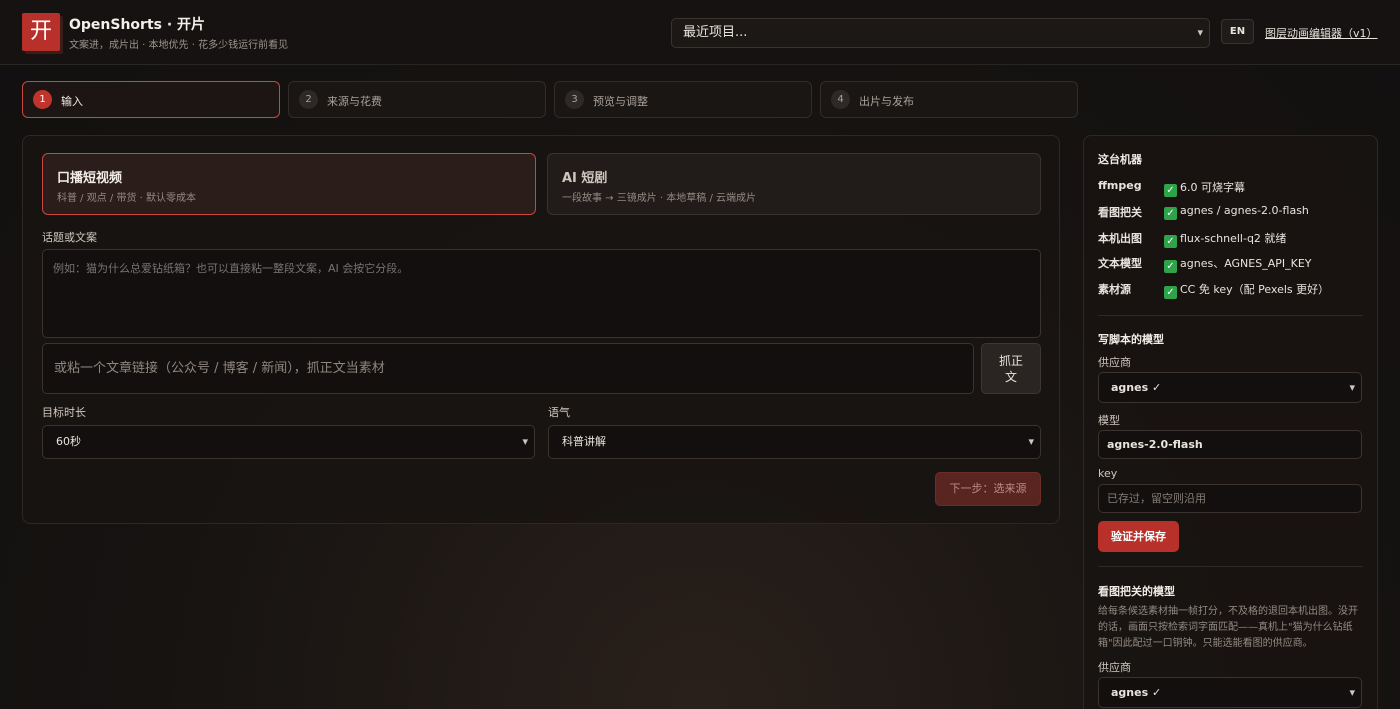  What do you see at coordinates (541, 293) in the screenshot?
I see `topic-textarea` at bounding box center [541, 293].